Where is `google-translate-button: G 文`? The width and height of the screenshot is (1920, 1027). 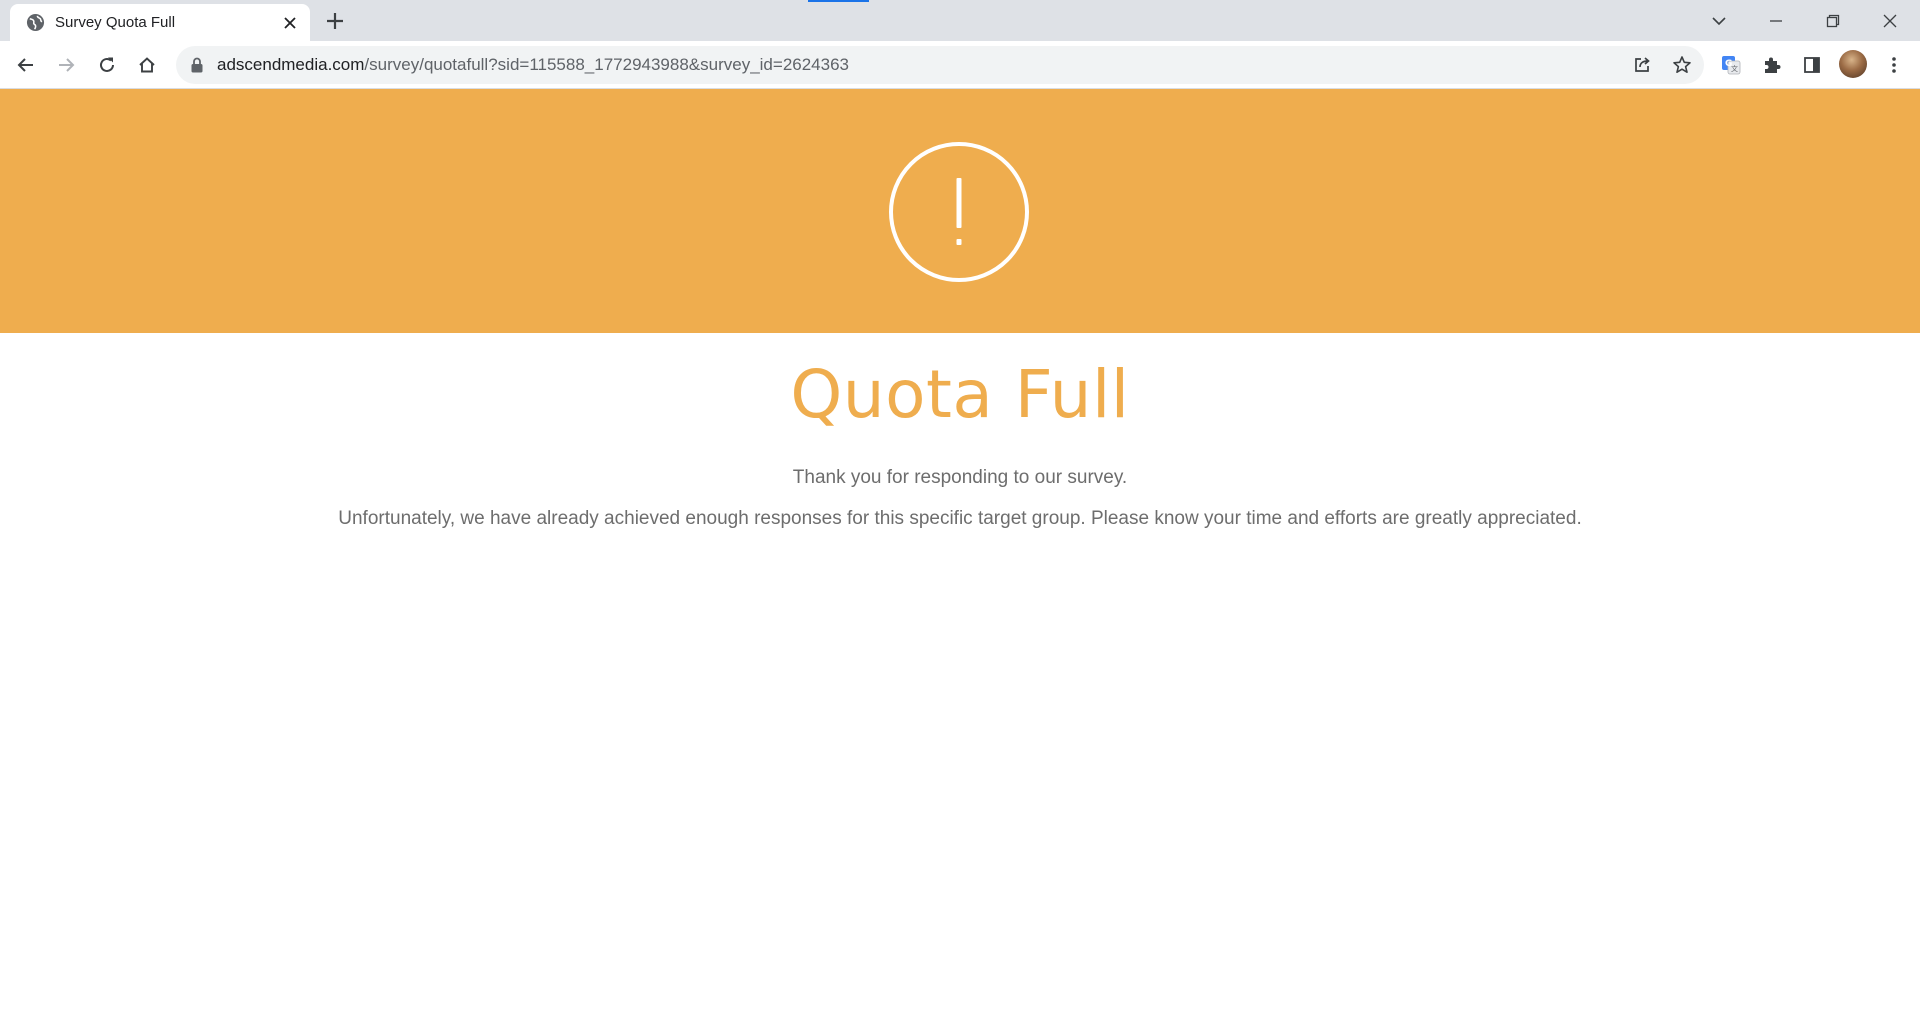
google-translate-button: G 文 is located at coordinates (1731, 65).